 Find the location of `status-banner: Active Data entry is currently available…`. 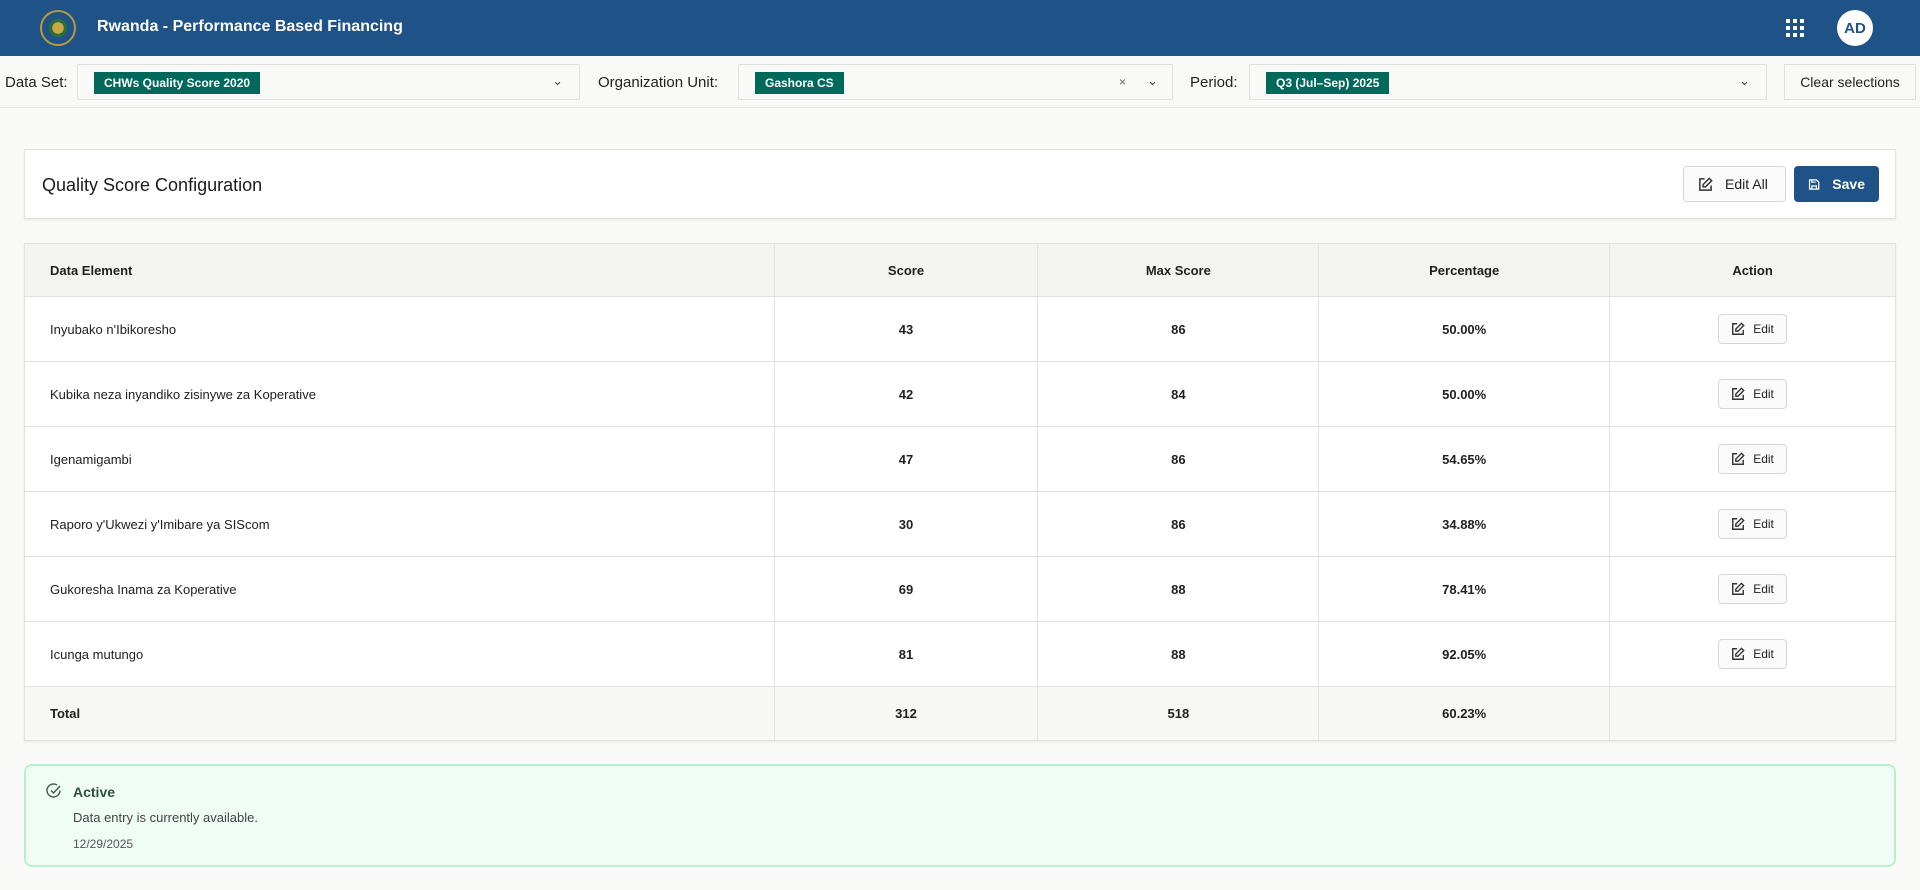

status-banner: Active Data entry is currently available… is located at coordinates (960, 815).